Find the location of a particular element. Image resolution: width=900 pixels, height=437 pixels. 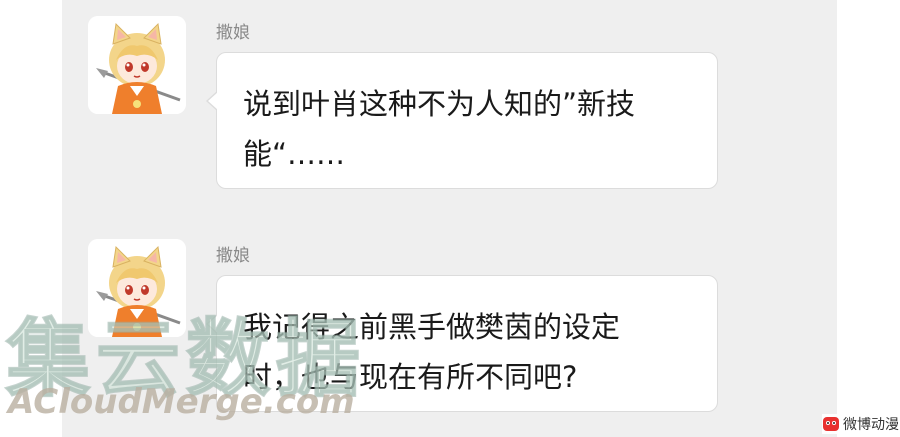

anime-cat-girl-avatar-icon is located at coordinates (137, 65).